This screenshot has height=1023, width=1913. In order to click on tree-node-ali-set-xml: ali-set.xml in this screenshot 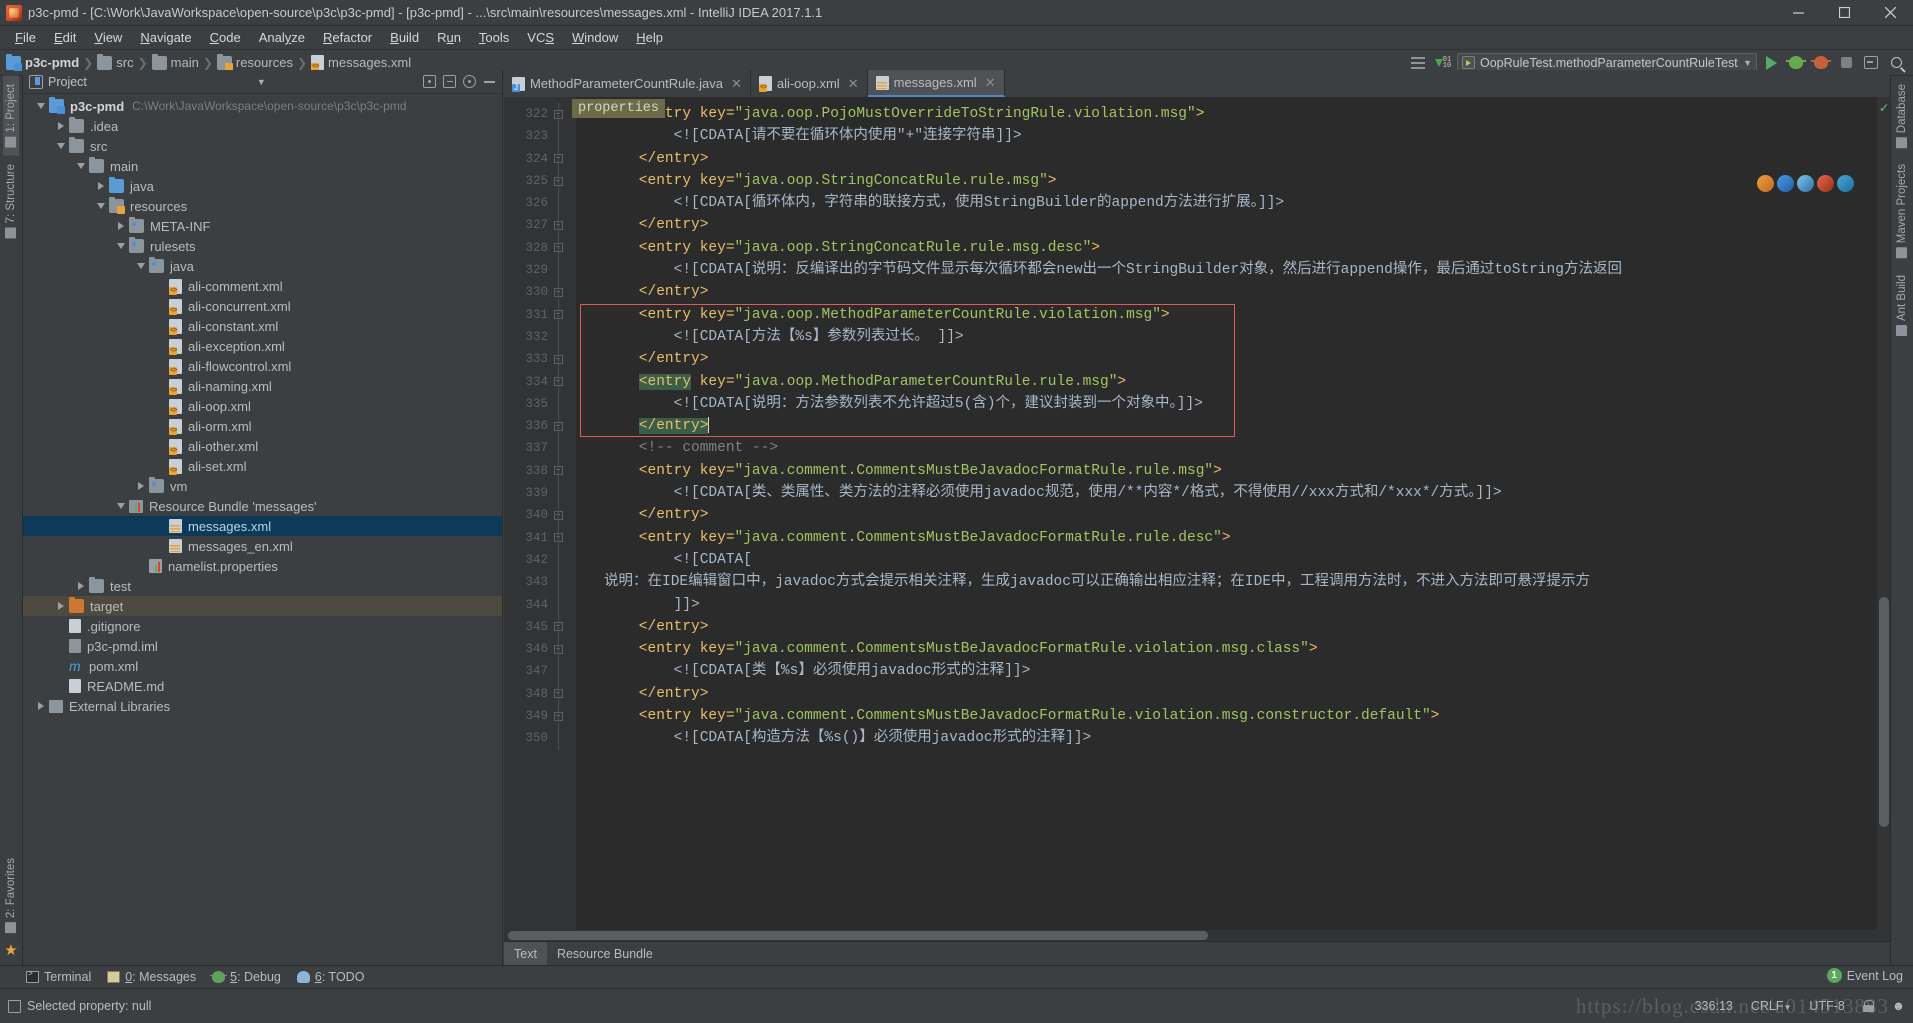, I will do `click(262, 466)`.